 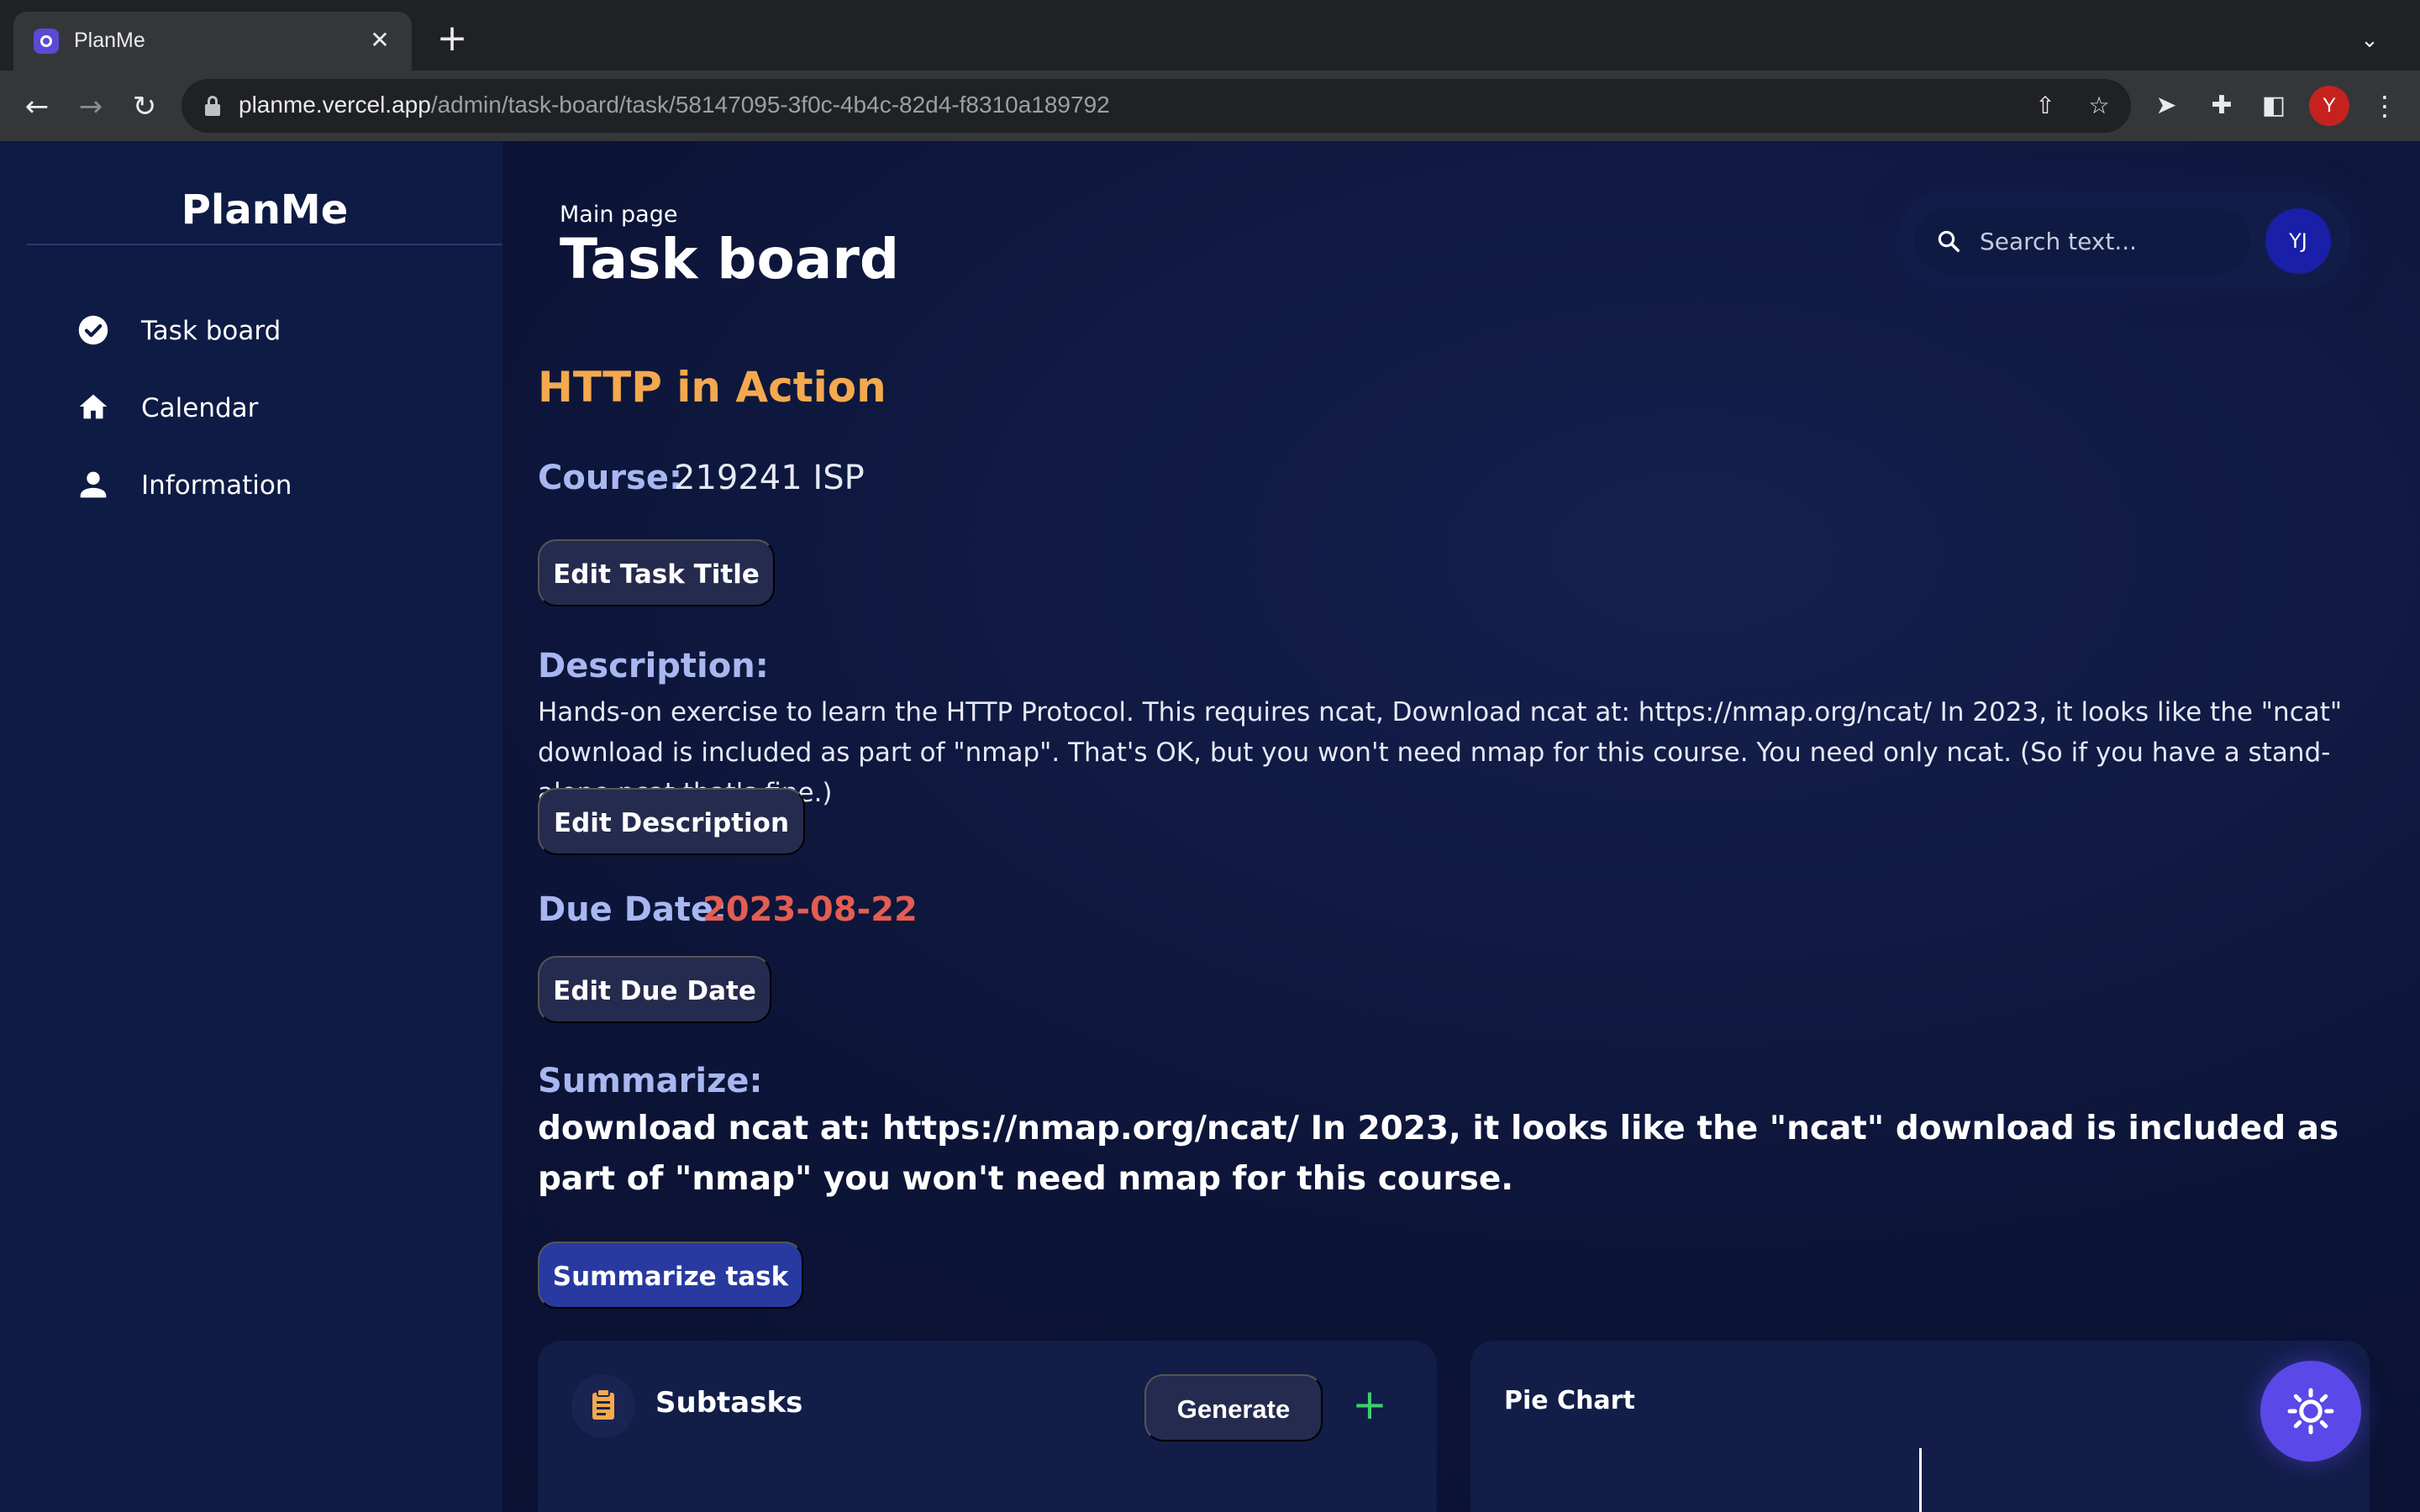 What do you see at coordinates (603, 1406) in the screenshot?
I see `clipboard-icon` at bounding box center [603, 1406].